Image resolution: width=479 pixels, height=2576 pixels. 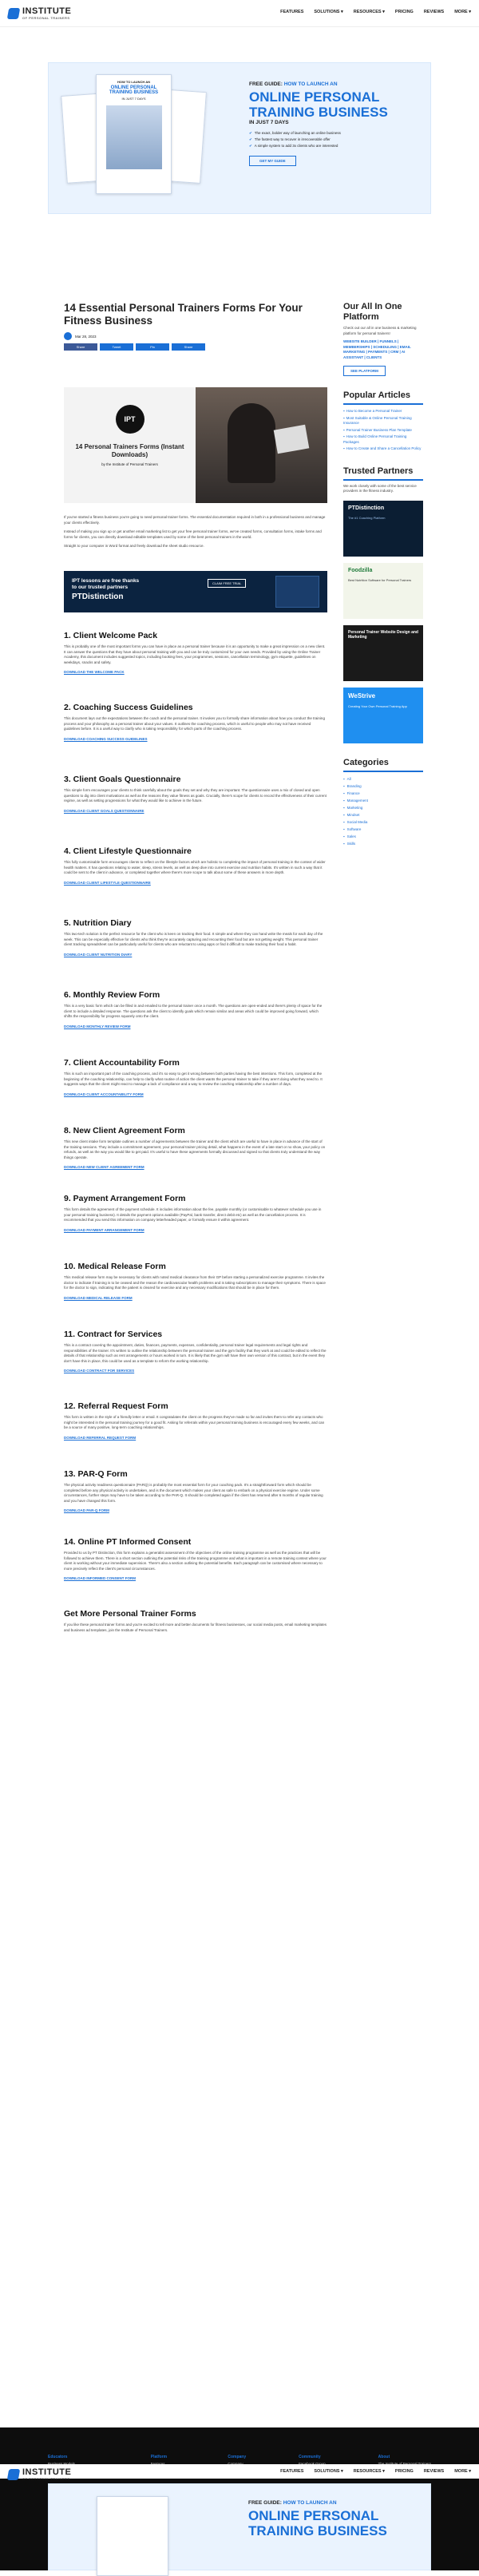 I want to click on featured-sub: by the Institute of Personal Trainers, so click(x=129, y=464).